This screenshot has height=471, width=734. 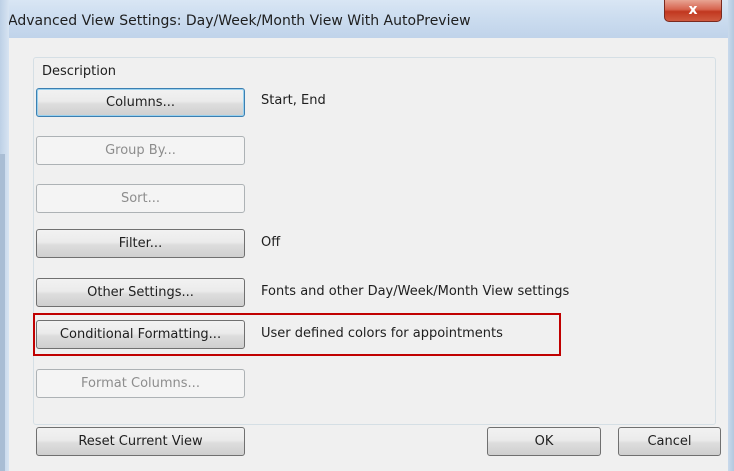 What do you see at coordinates (79, 71) in the screenshot?
I see `description-group-label: Description` at bounding box center [79, 71].